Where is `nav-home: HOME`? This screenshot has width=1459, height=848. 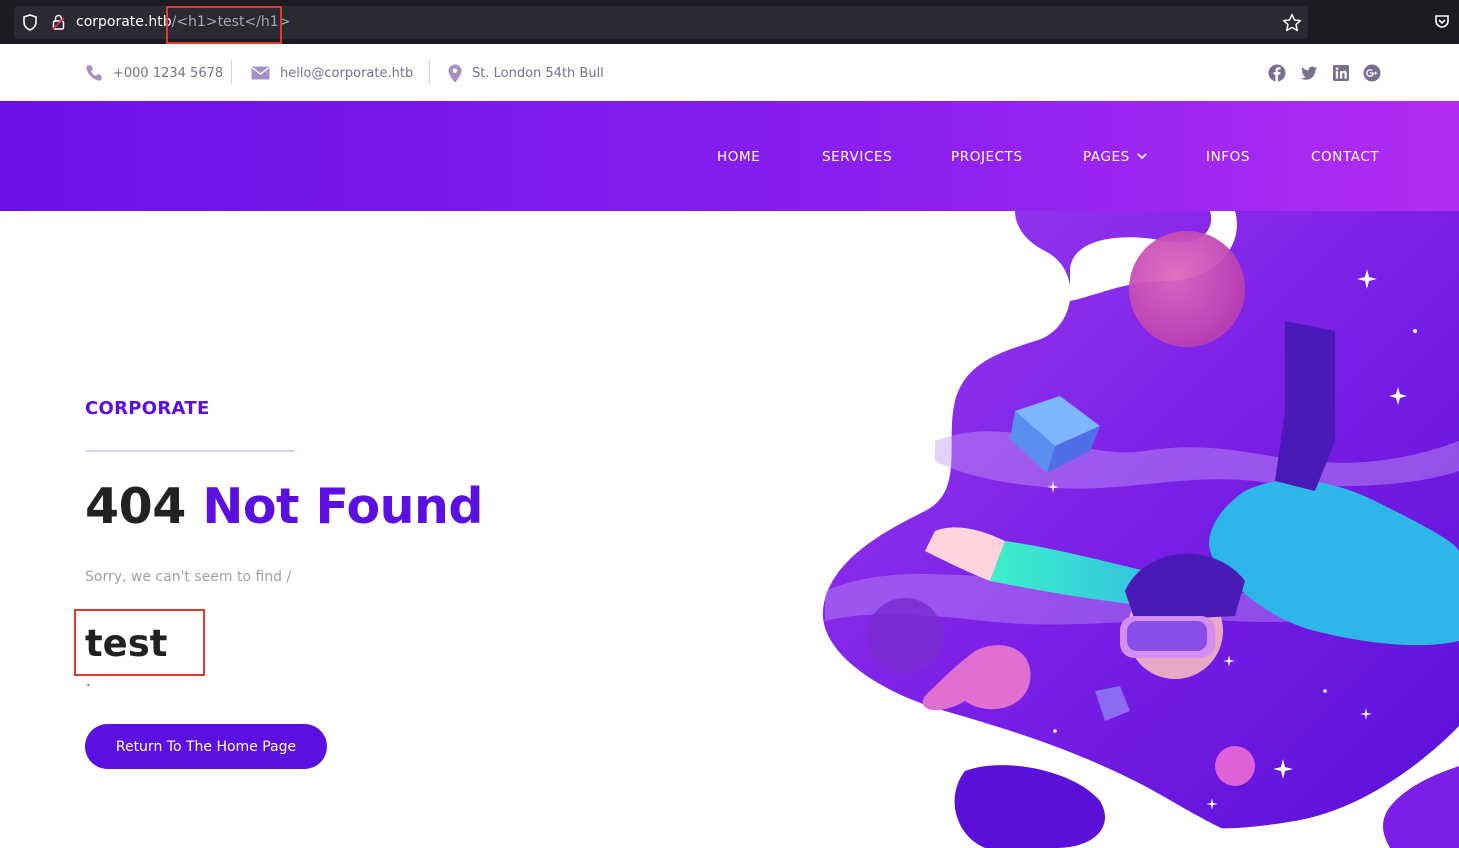
nav-home: HOME is located at coordinates (738, 157).